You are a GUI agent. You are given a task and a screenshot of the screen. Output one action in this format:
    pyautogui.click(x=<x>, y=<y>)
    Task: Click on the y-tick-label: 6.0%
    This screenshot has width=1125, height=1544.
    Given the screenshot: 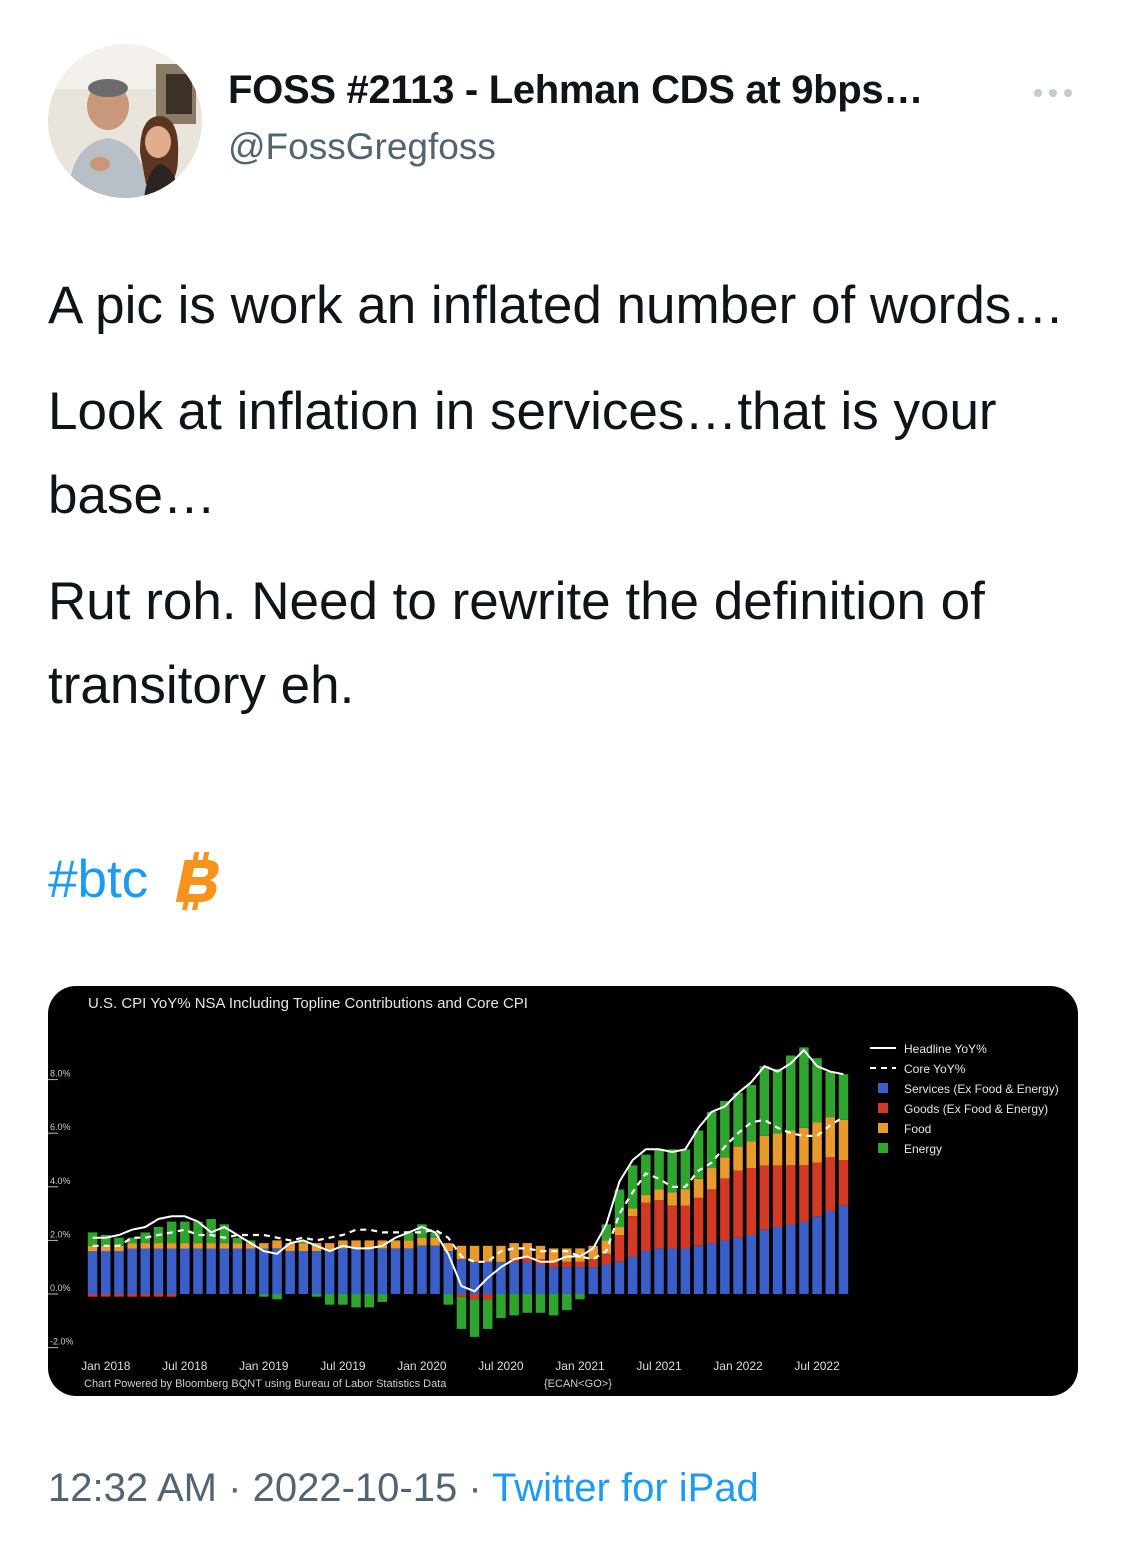 What is the action you would take?
    pyautogui.click(x=60, y=1127)
    